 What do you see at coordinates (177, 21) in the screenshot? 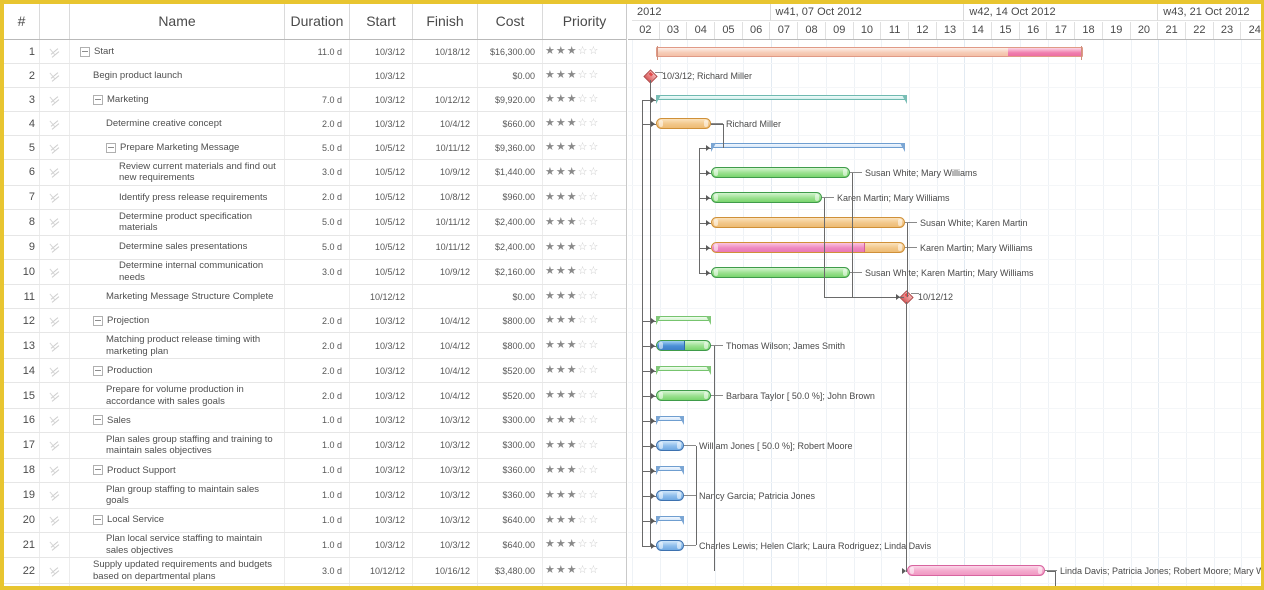
I see `column-header-name: Name` at bounding box center [177, 21].